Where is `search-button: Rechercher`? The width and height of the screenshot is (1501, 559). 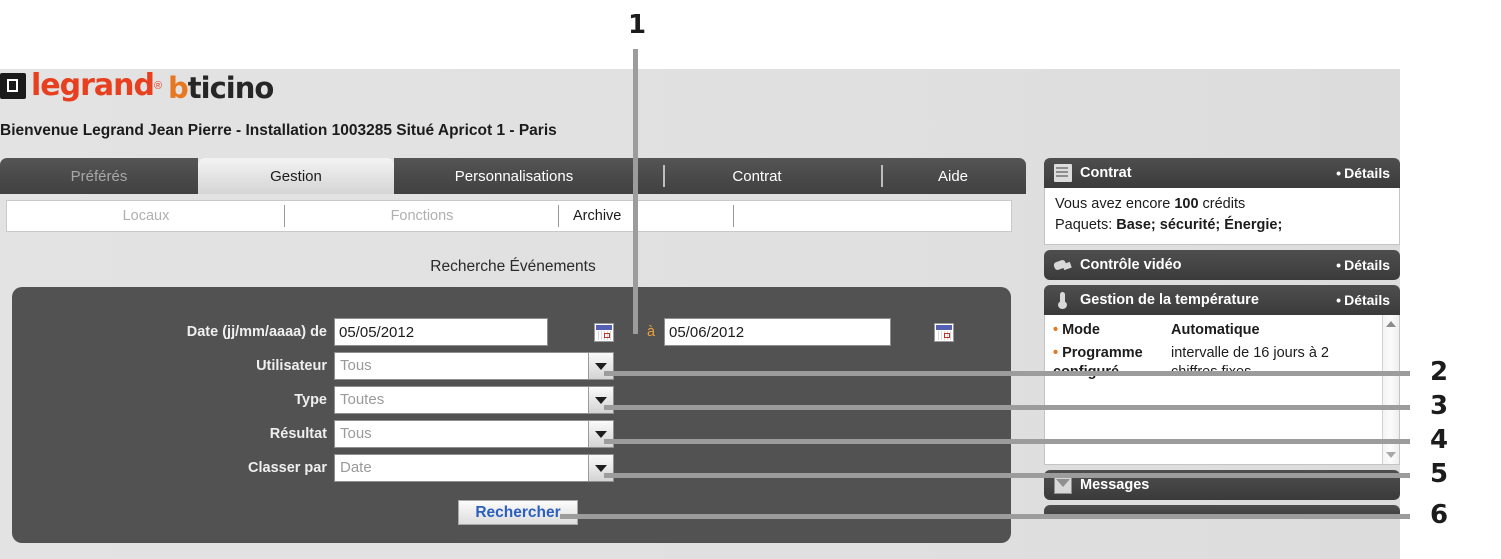
search-button: Rechercher is located at coordinates (518, 512).